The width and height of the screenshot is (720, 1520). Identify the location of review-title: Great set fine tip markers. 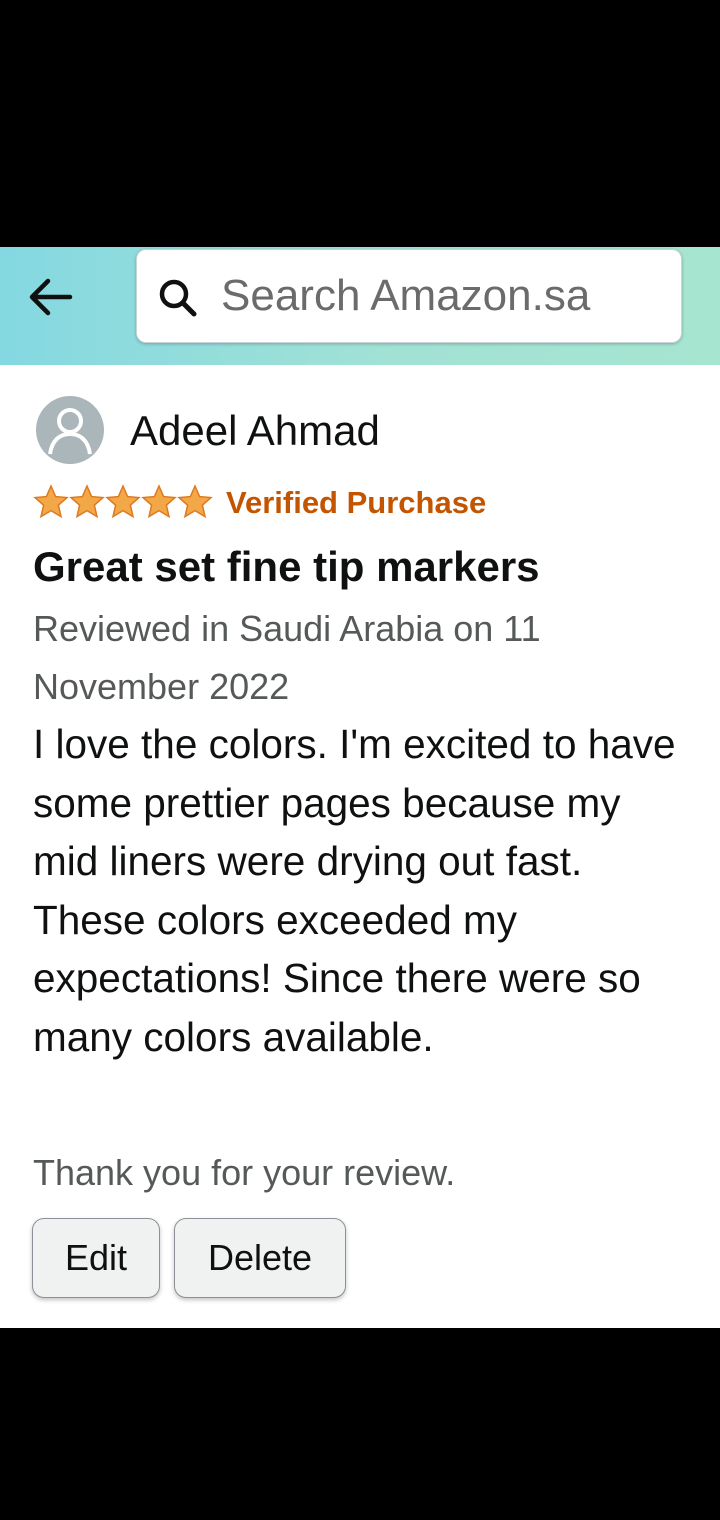
(286, 566).